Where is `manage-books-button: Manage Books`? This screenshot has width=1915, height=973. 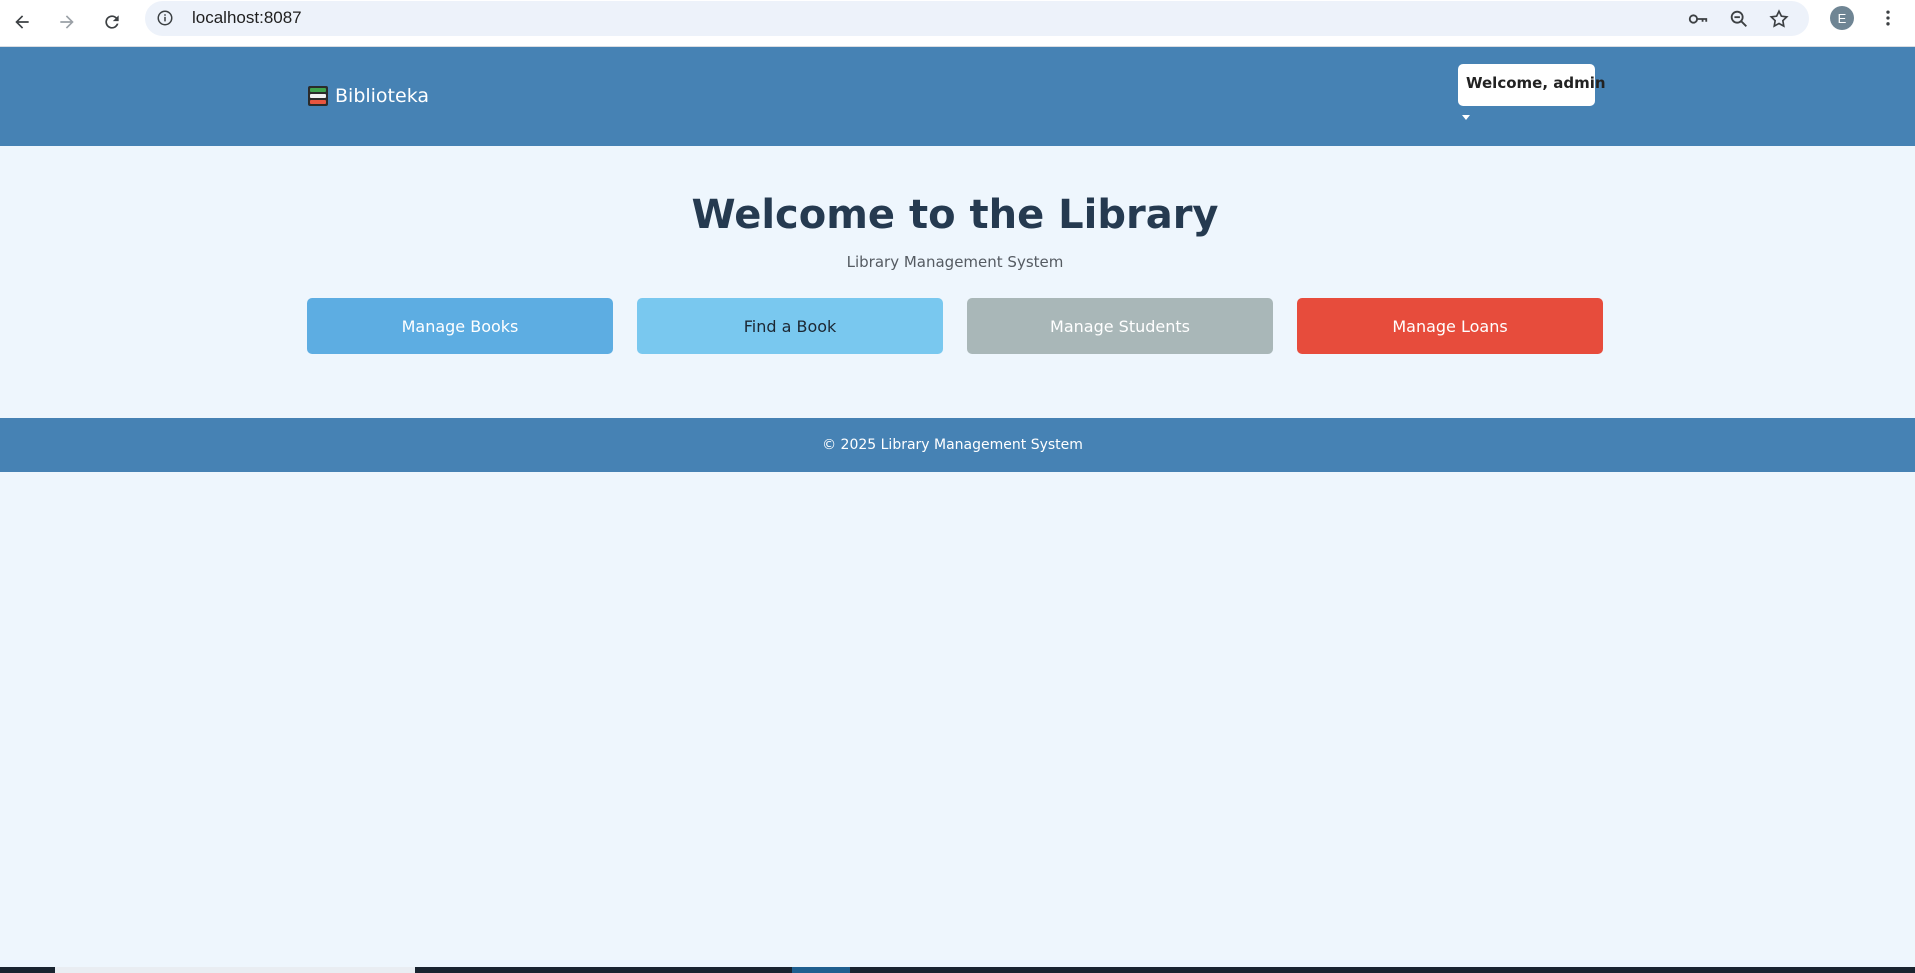
manage-books-button: Manage Books is located at coordinates (460, 326).